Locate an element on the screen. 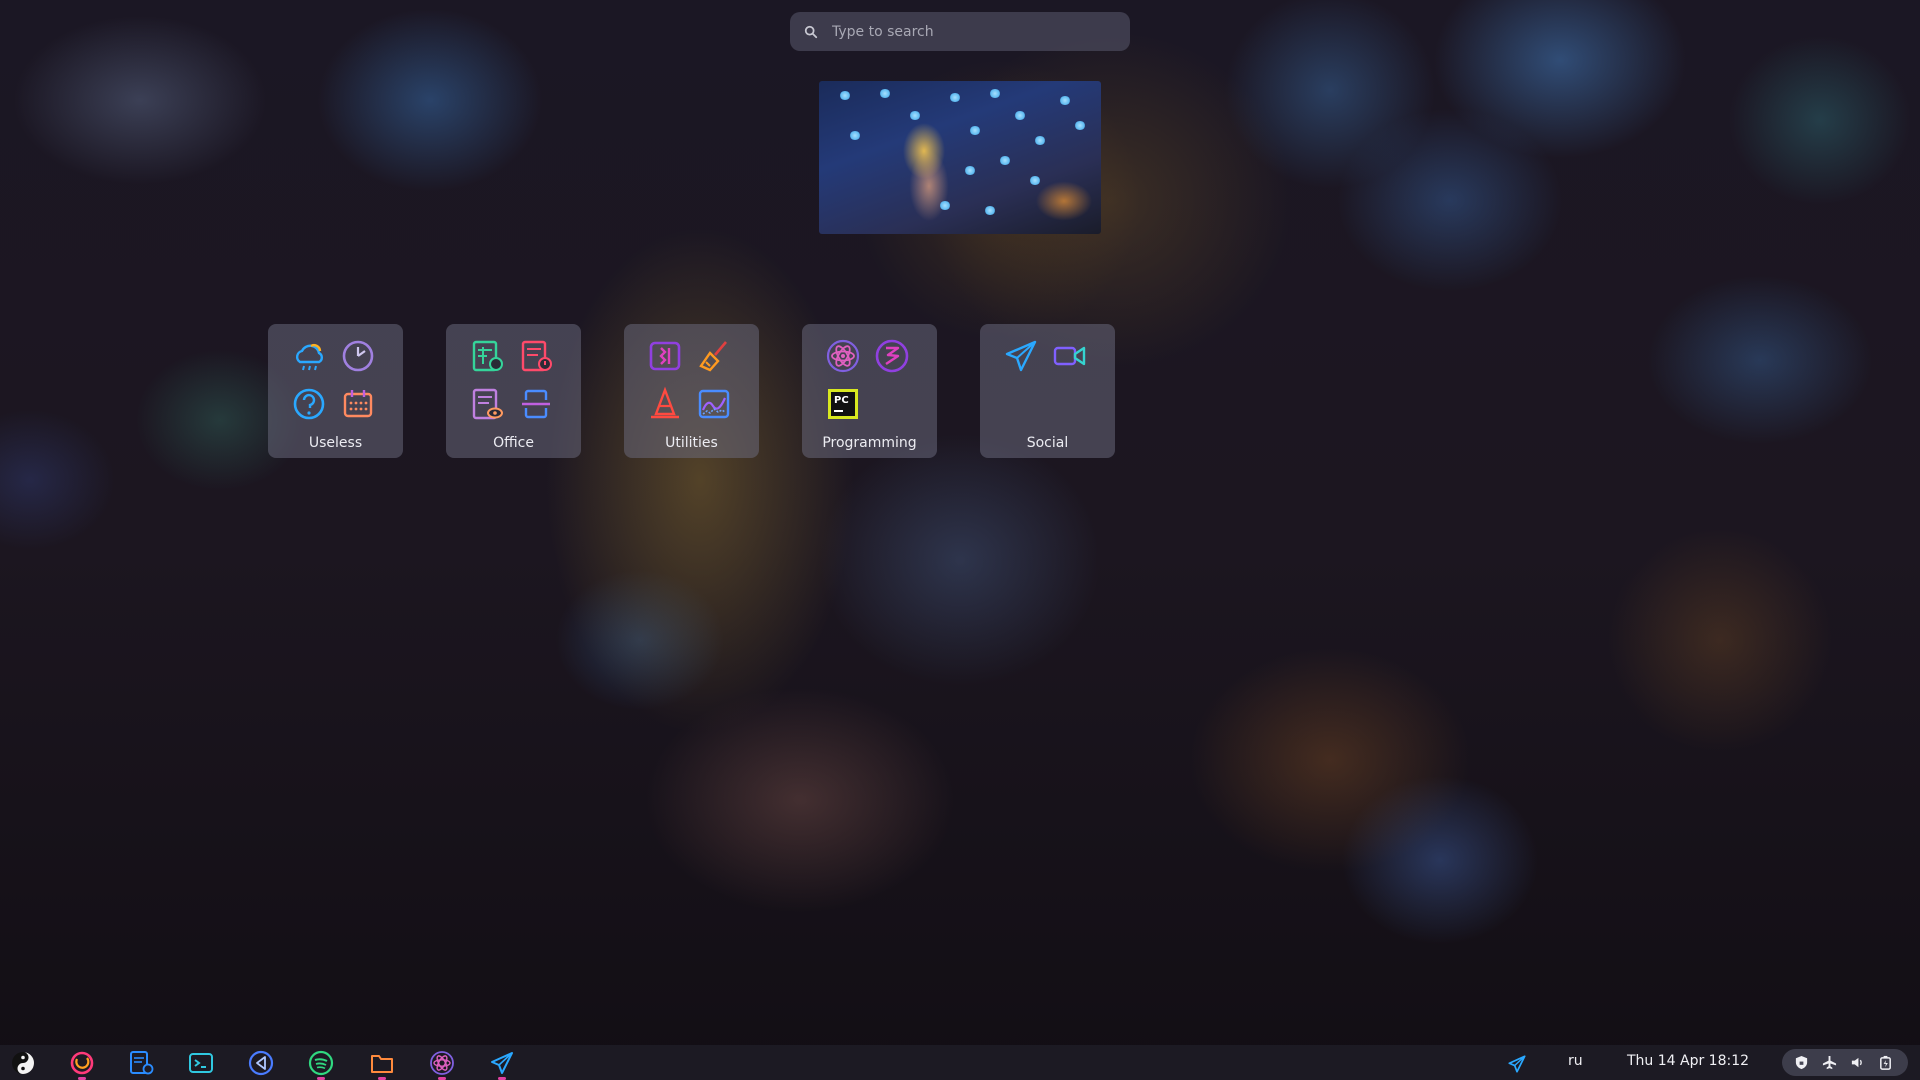  folder-label: Office is located at coordinates (513, 443).